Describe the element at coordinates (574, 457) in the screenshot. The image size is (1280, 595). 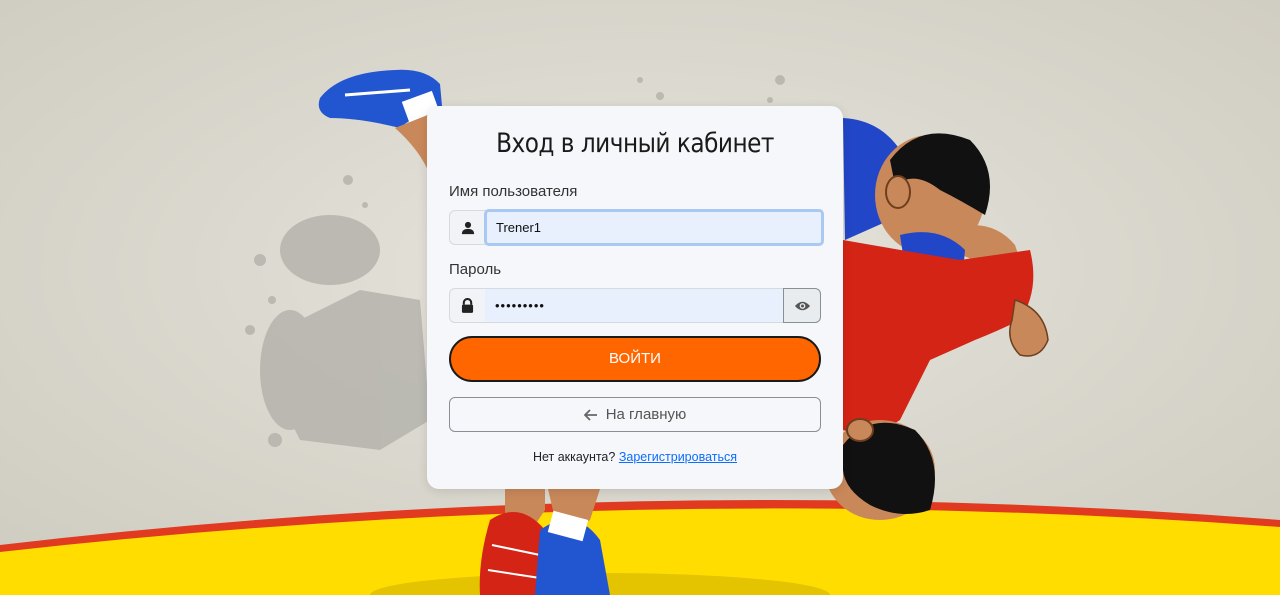
I see `no-account-text: Нет аккаунта?` at that location.